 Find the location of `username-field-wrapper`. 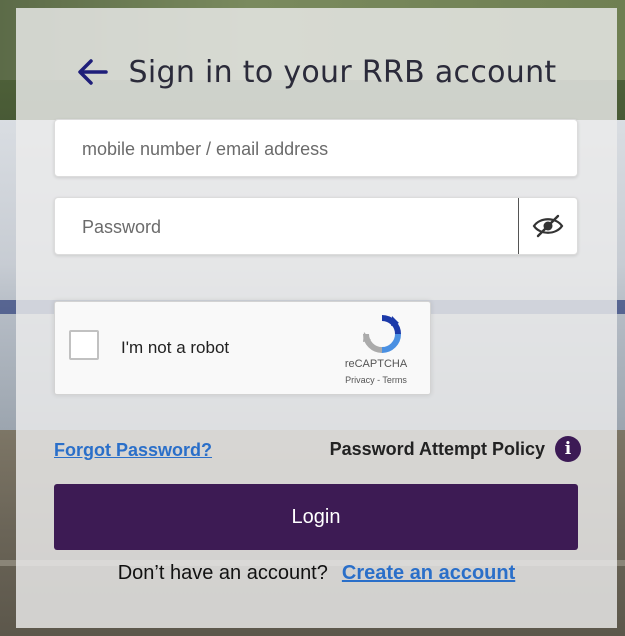

username-field-wrapper is located at coordinates (316, 148).